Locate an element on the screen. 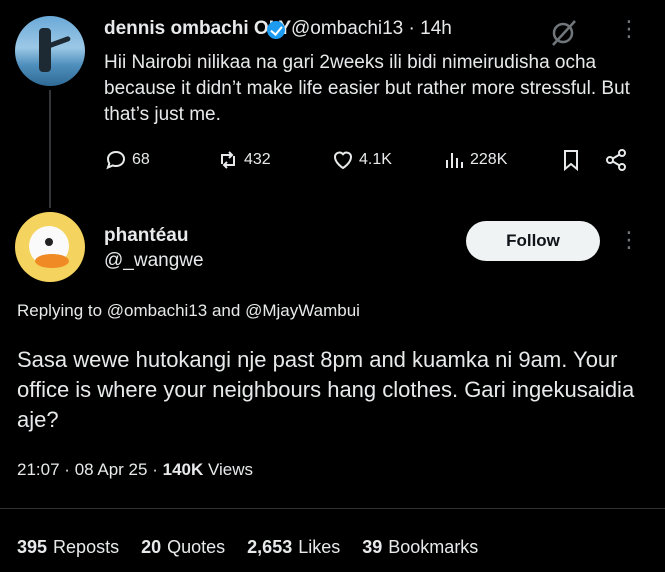  reply-author-handle: @_wangwe is located at coordinates (154, 261).